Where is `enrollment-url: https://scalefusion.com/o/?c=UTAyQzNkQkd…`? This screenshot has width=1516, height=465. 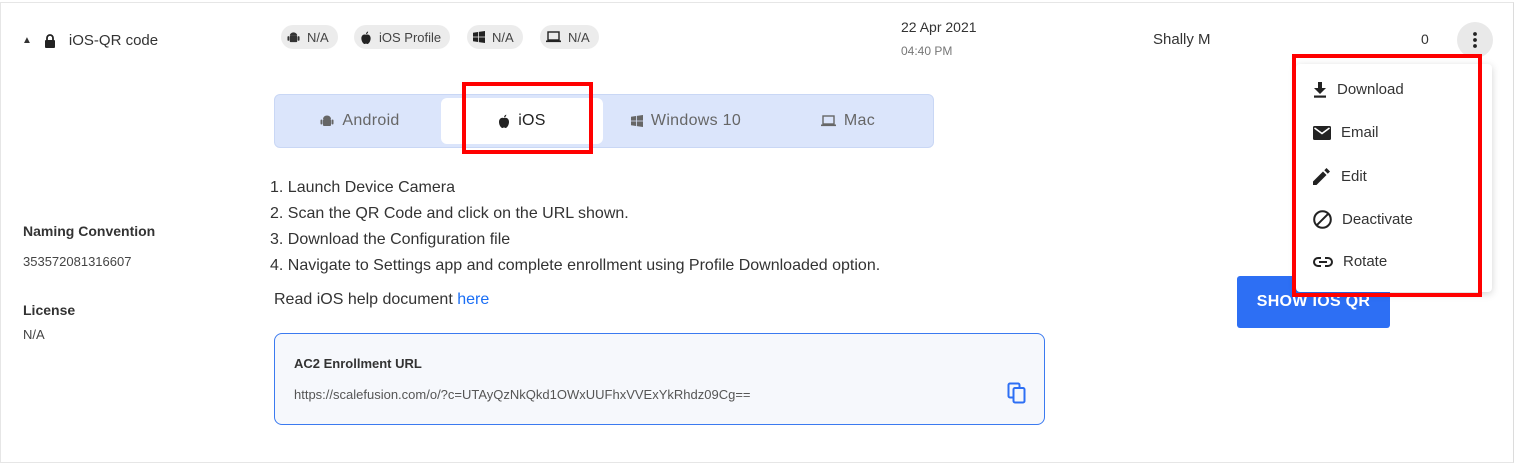 enrollment-url: https://scalefusion.com/o/?c=UTAyQzNkQkd… is located at coordinates (522, 394).